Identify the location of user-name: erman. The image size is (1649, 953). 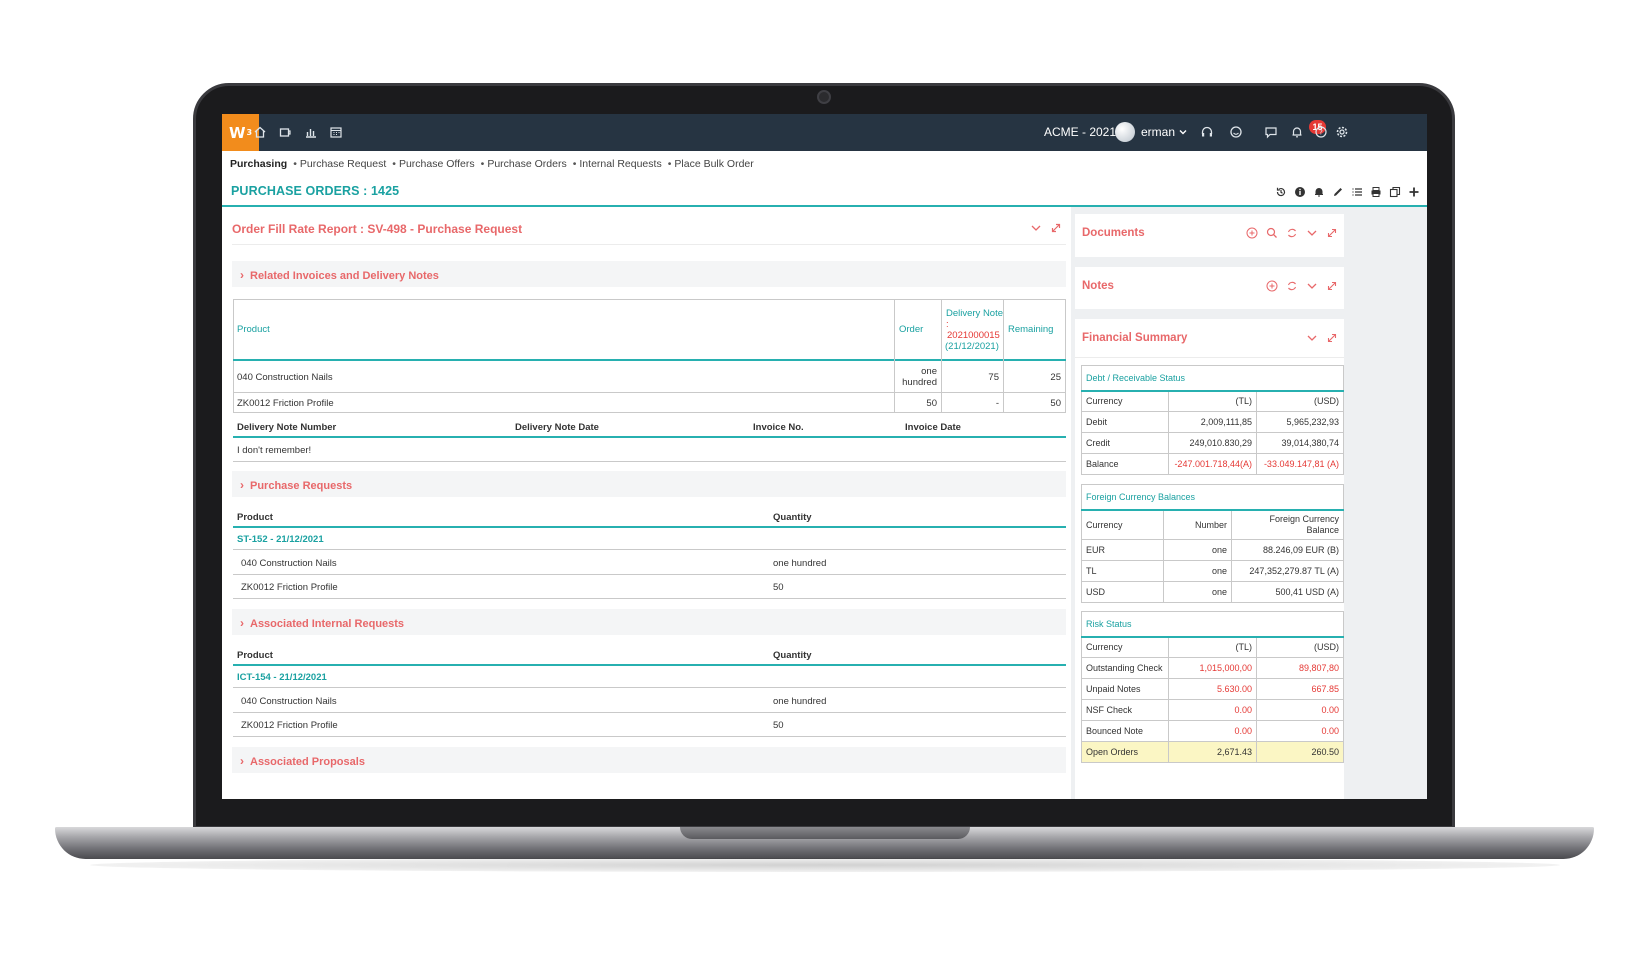
(1158, 132).